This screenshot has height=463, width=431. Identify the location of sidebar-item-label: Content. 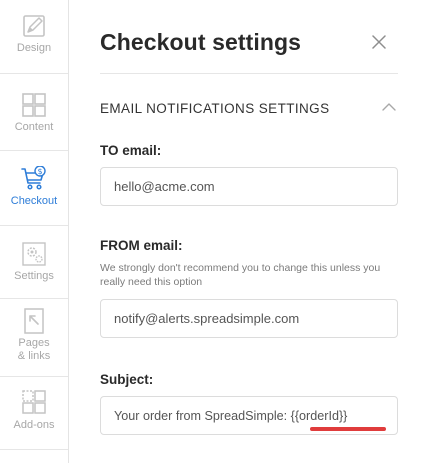
(34, 127).